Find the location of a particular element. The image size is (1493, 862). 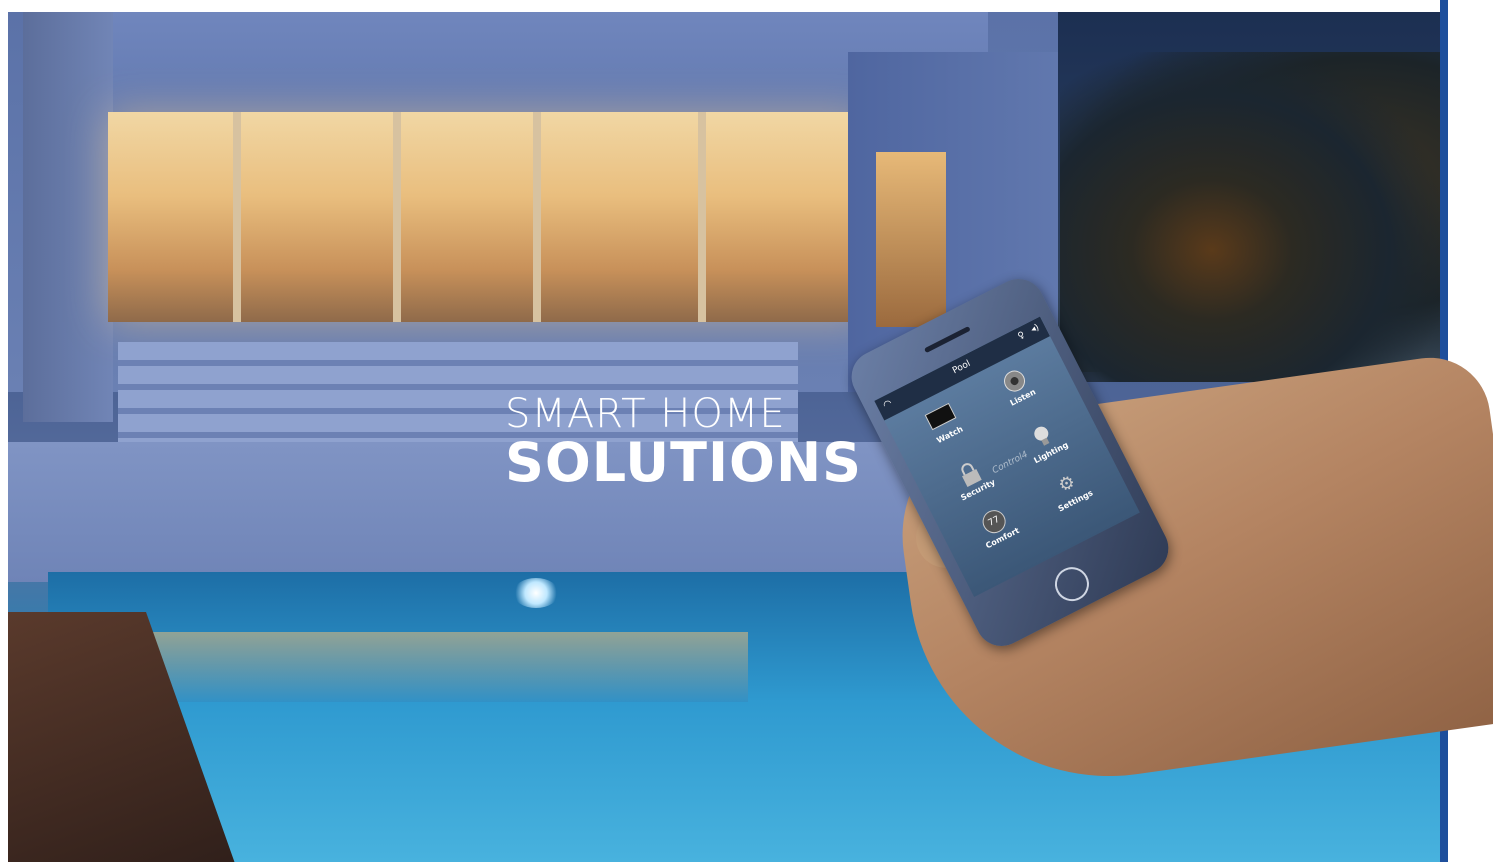

headline-line-2: SOLUTIONS is located at coordinates (684, 462).